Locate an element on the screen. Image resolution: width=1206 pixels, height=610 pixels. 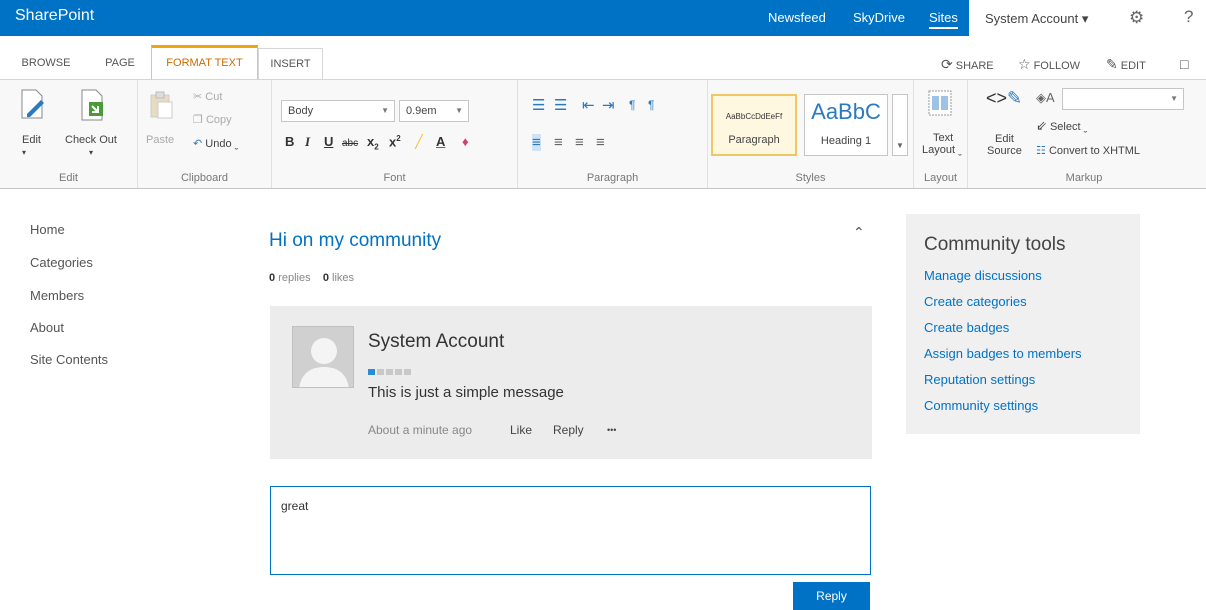
edit-page-button: ✎ EDIT is located at coordinates (1126, 64).